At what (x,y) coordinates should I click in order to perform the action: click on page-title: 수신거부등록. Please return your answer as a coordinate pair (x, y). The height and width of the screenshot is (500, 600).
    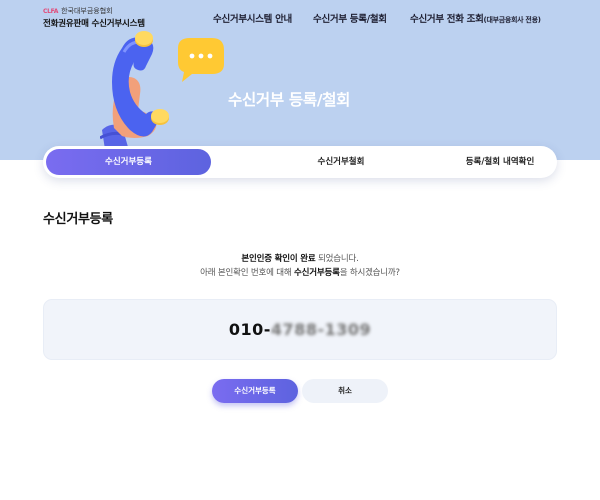
    Looking at the image, I should click on (78, 219).